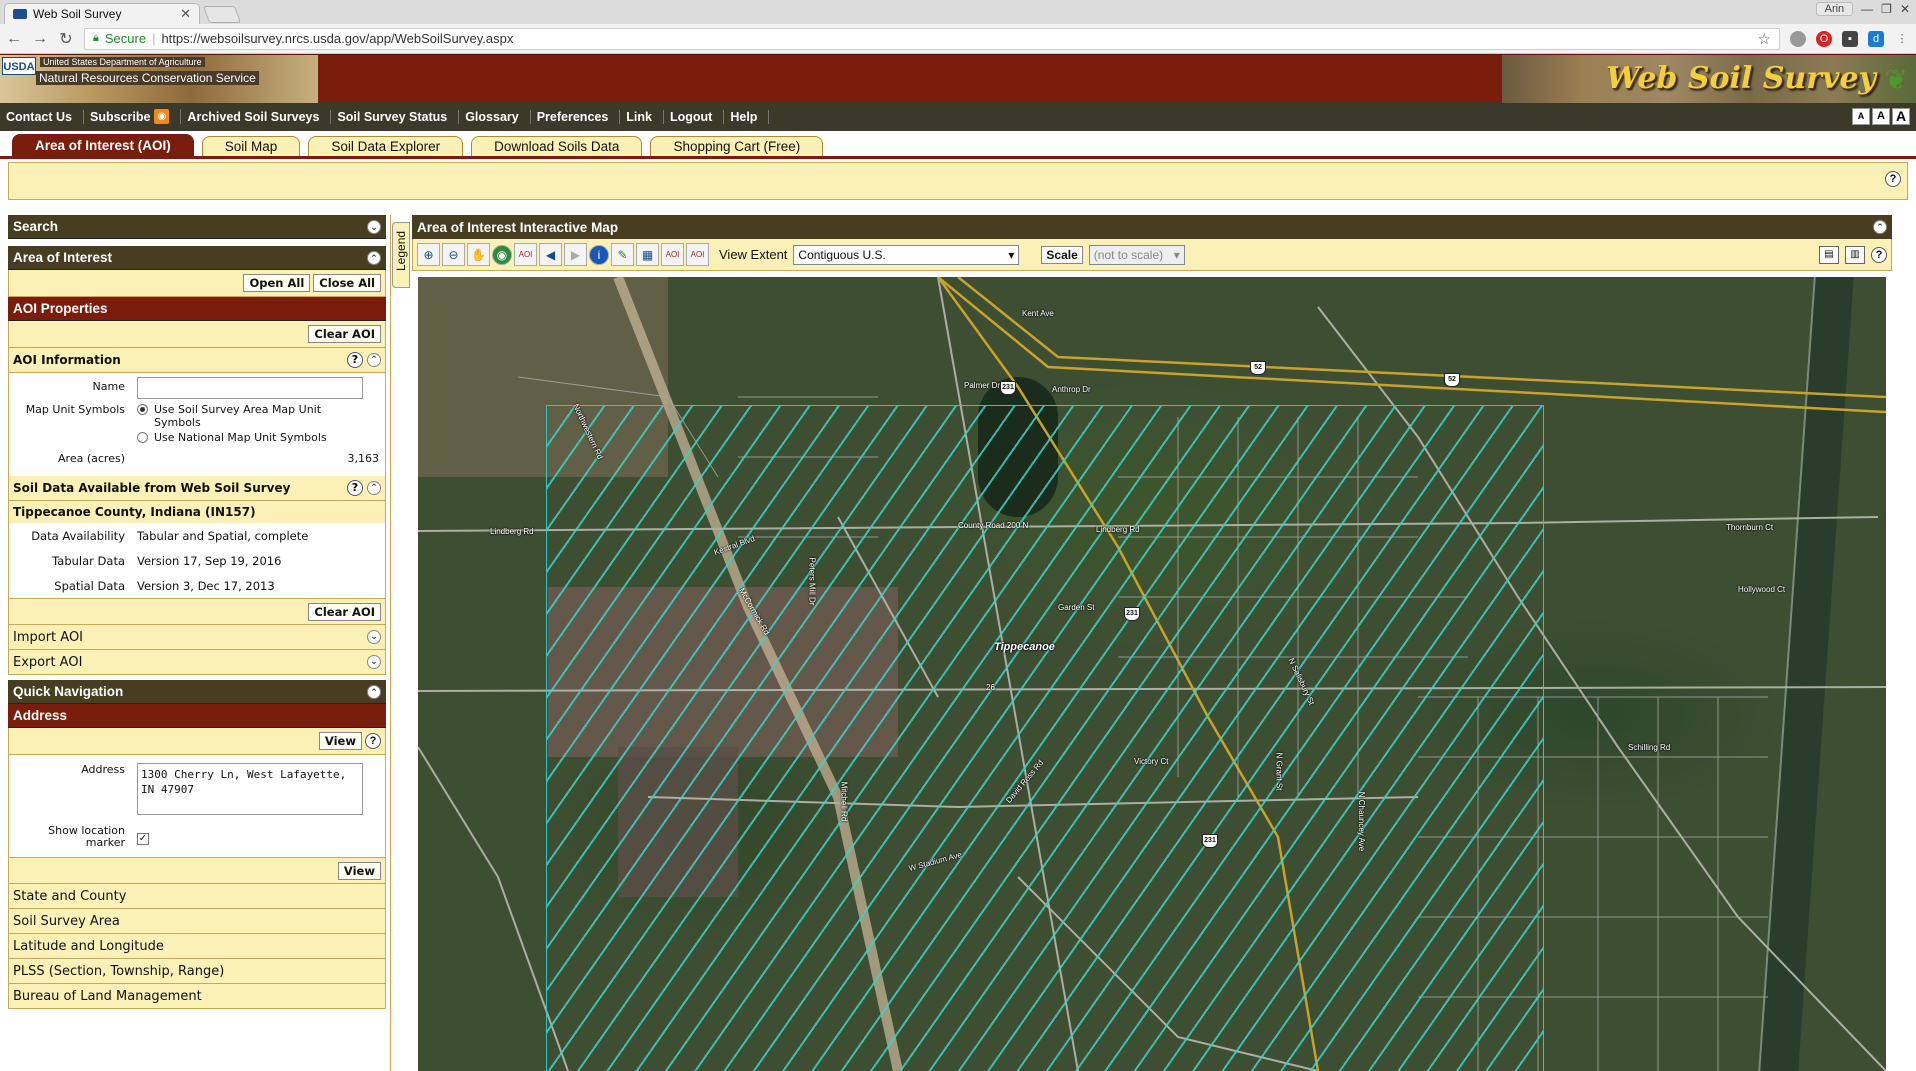 This screenshot has height=1071, width=1916. I want to click on font-size-small: A, so click(1861, 116).